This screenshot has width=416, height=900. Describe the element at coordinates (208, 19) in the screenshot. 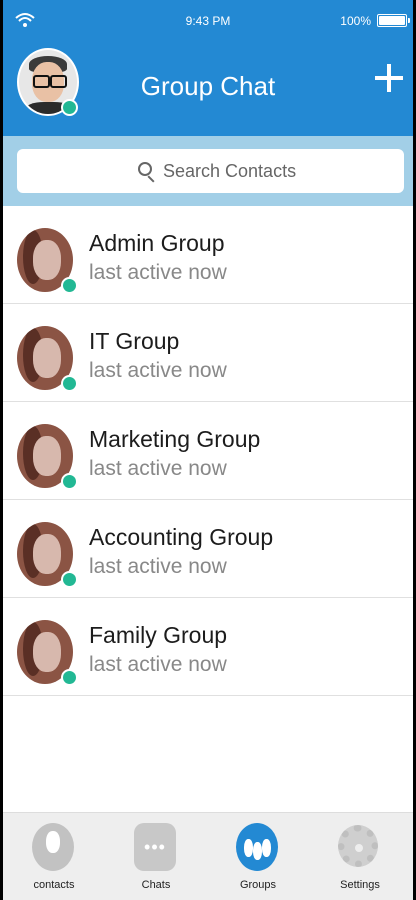

I see `status-bar: 9:43 PM 100%` at that location.